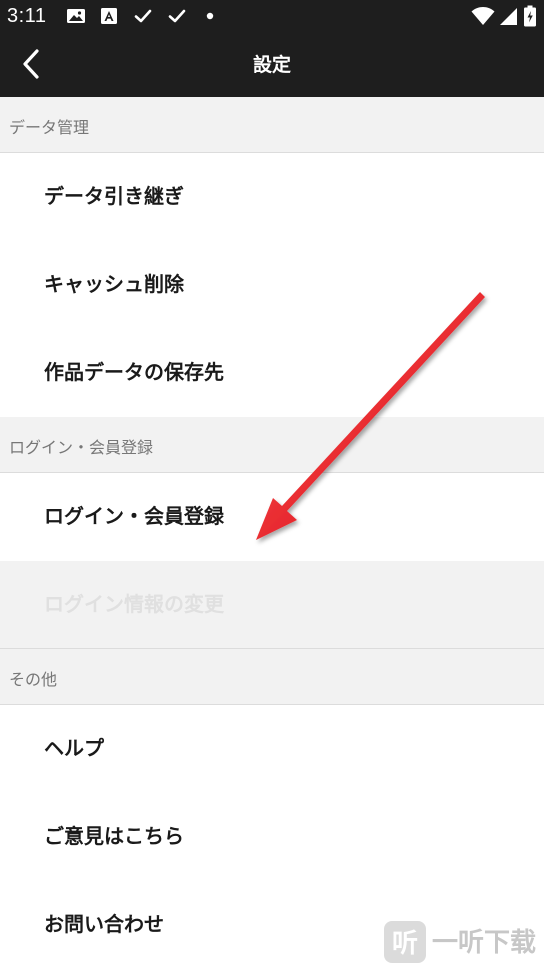 The width and height of the screenshot is (544, 965). I want to click on setting-item-label: お問い合わせ, so click(104, 924).